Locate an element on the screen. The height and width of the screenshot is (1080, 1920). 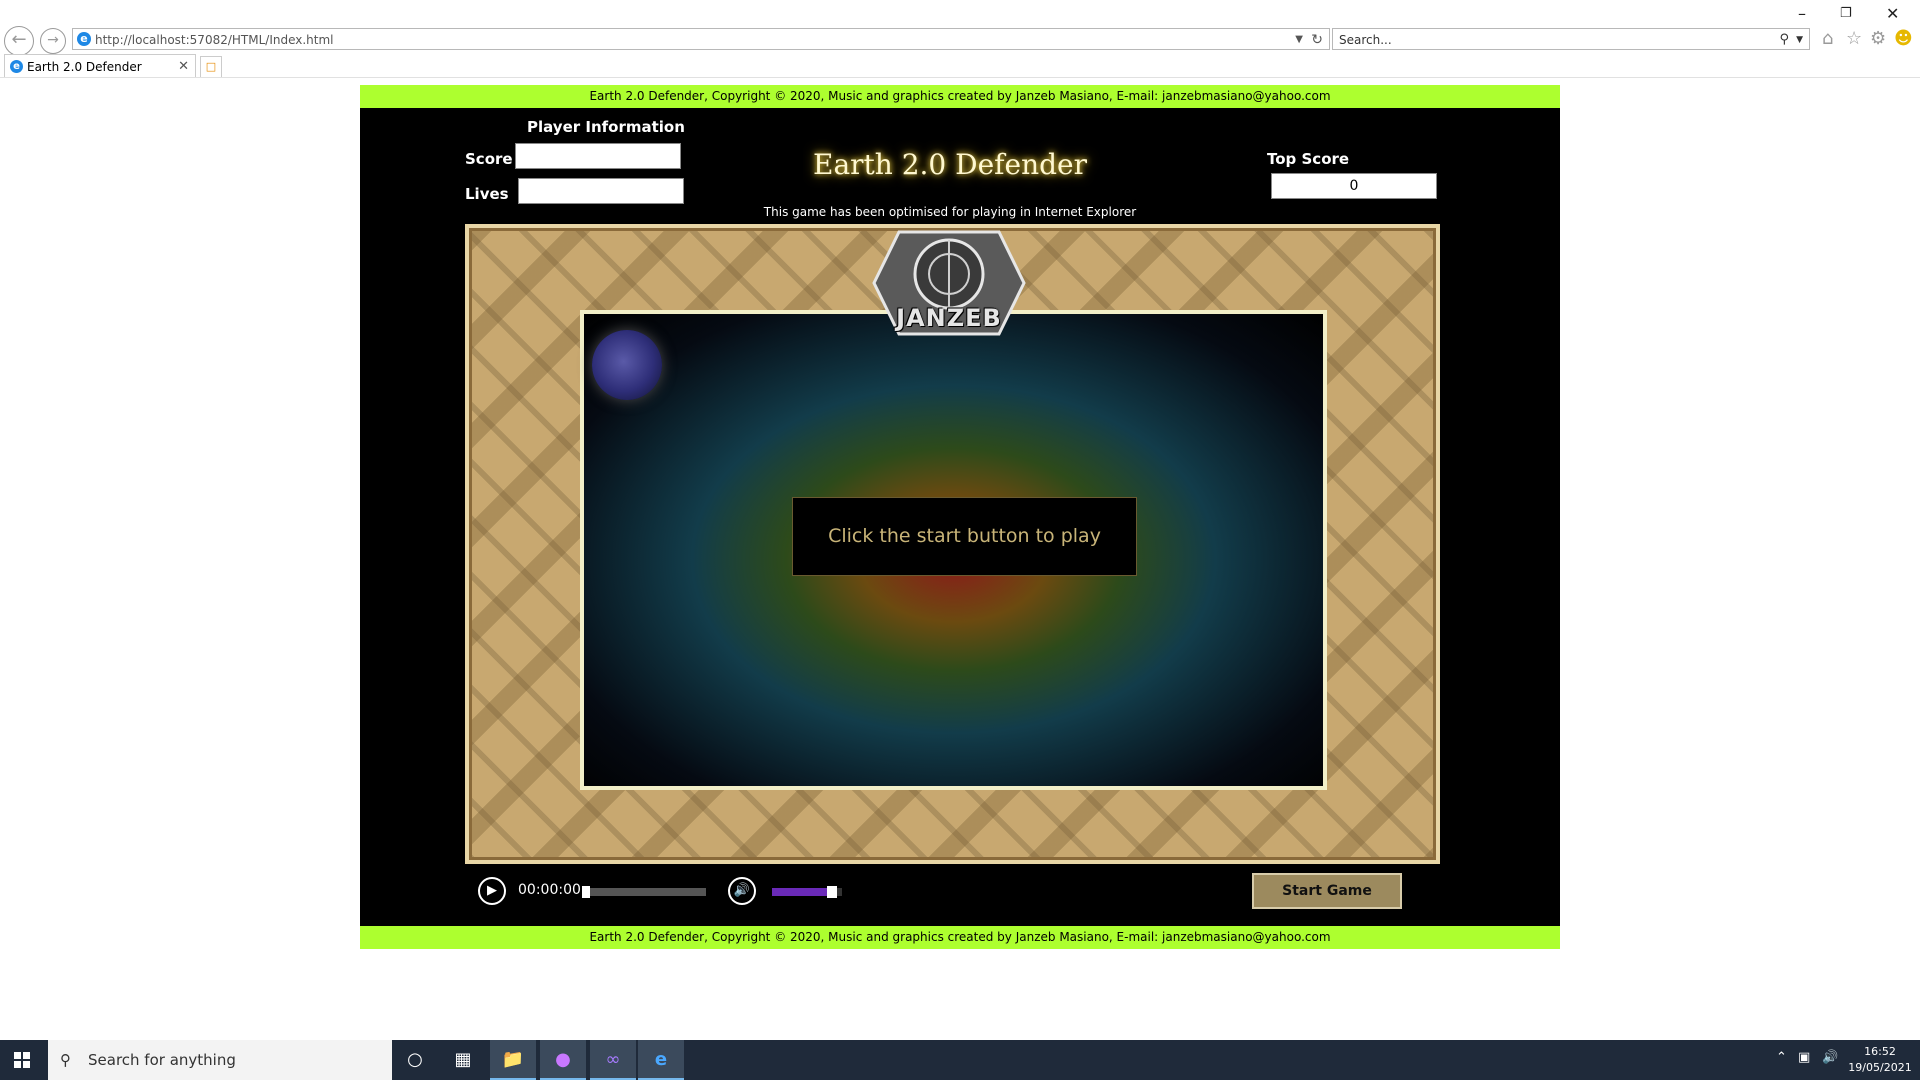
seek-thumb is located at coordinates (586, 892).